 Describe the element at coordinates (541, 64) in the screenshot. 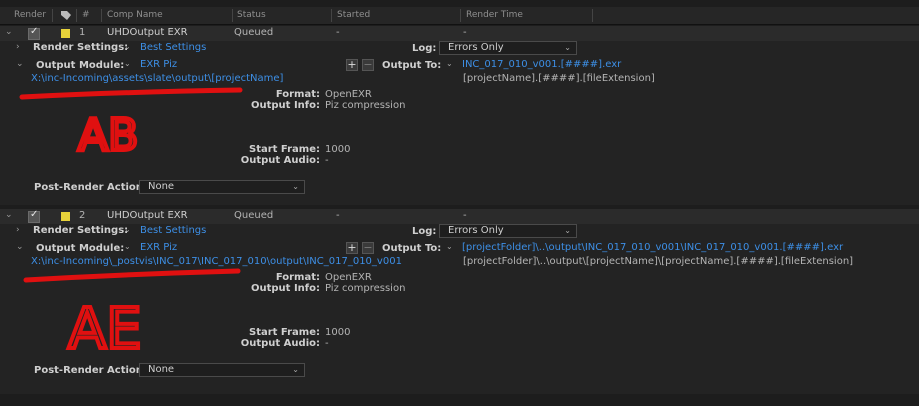

I see `output-to-link: INC_017_010_v001.[####].exr` at that location.